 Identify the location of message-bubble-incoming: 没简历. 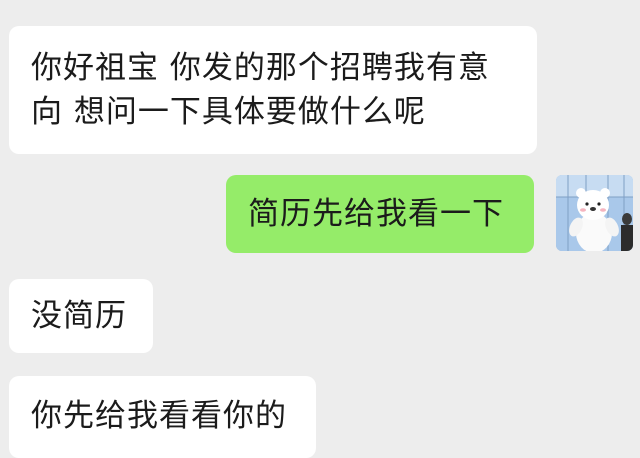
(81, 316).